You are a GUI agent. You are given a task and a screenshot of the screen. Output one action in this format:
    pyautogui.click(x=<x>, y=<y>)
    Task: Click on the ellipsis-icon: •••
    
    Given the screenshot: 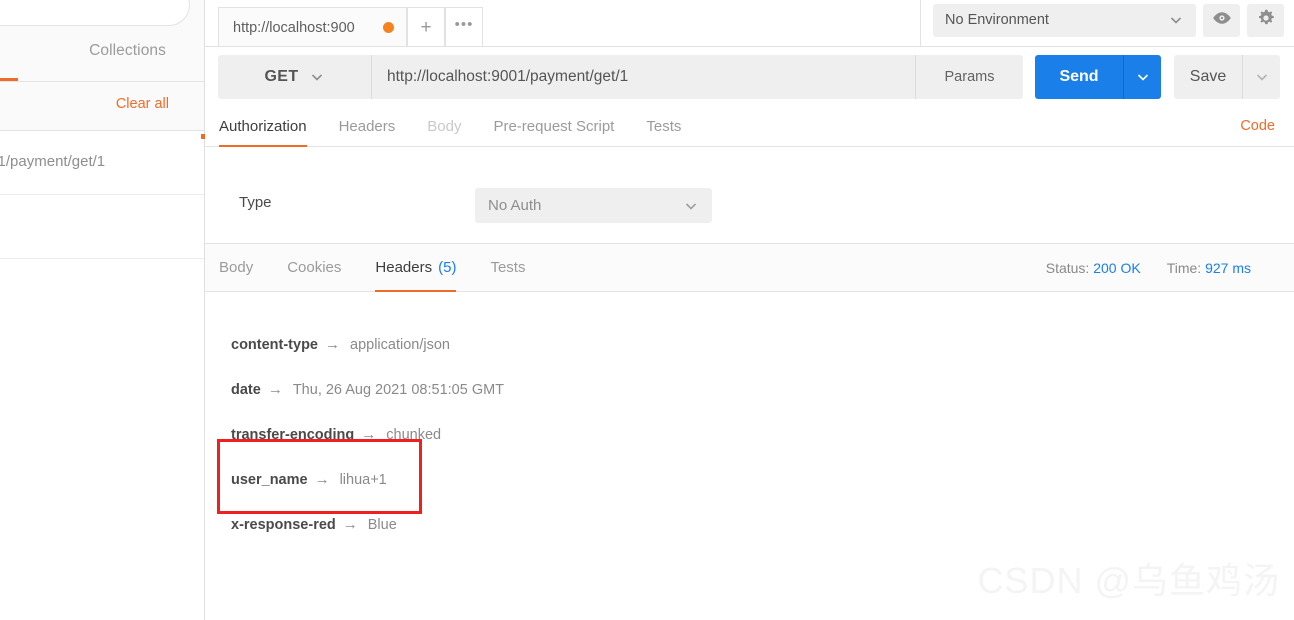 What is the action you would take?
    pyautogui.click(x=464, y=24)
    